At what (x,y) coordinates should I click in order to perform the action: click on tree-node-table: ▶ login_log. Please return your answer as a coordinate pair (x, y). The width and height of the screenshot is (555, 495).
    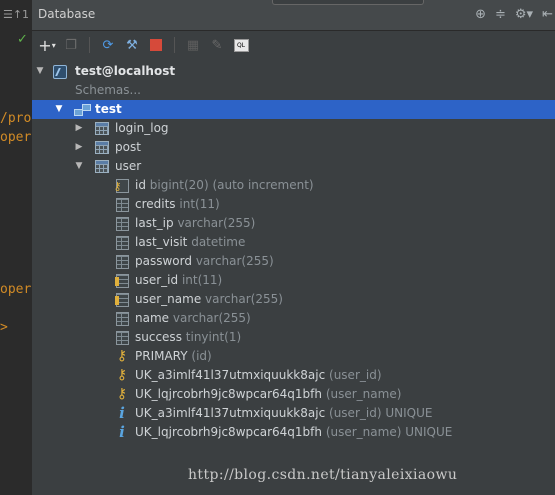
    Looking at the image, I should click on (293, 128).